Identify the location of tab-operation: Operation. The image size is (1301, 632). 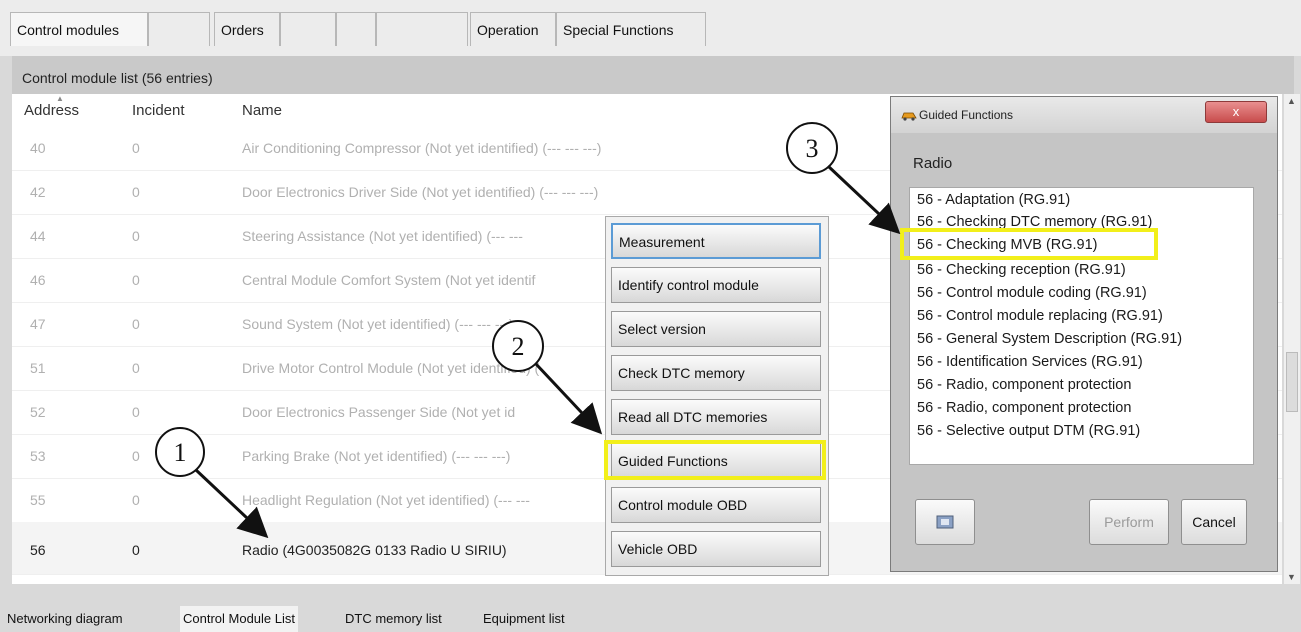
(513, 29).